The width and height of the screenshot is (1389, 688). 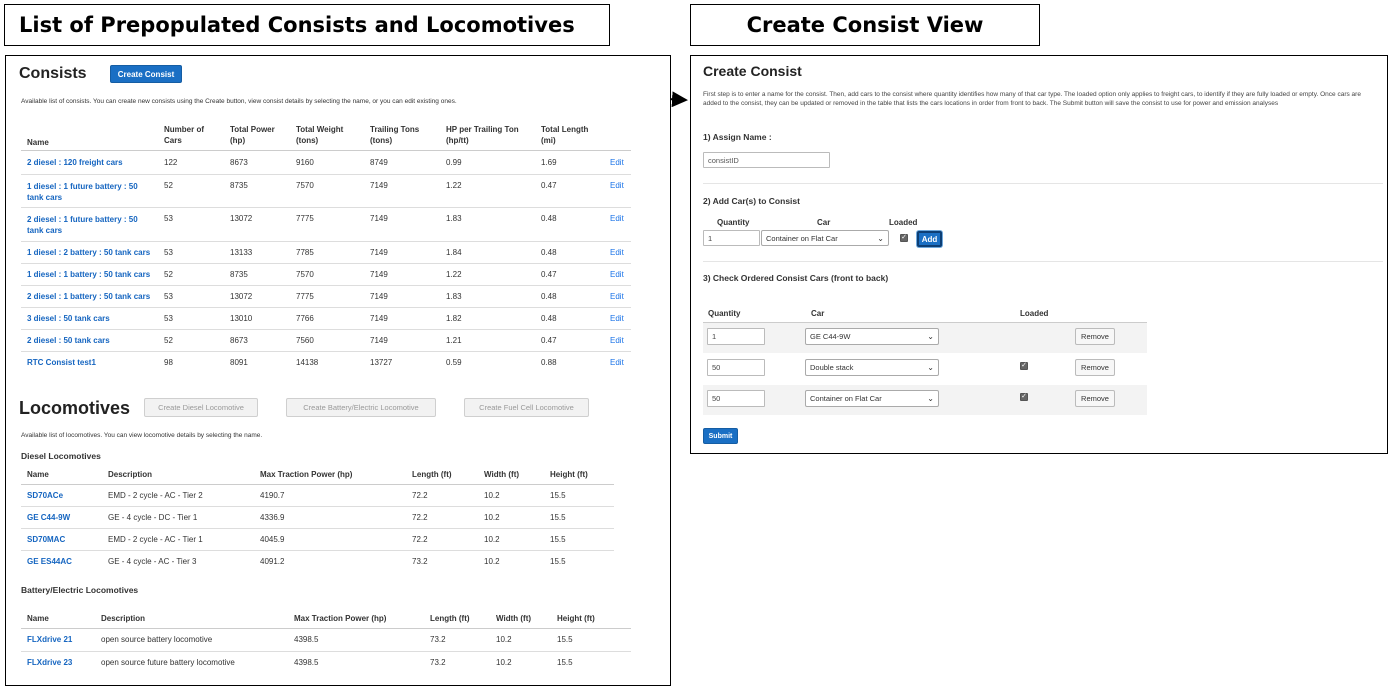 I want to click on ordered-car-select-value: GE C44-9W, so click(x=830, y=336).